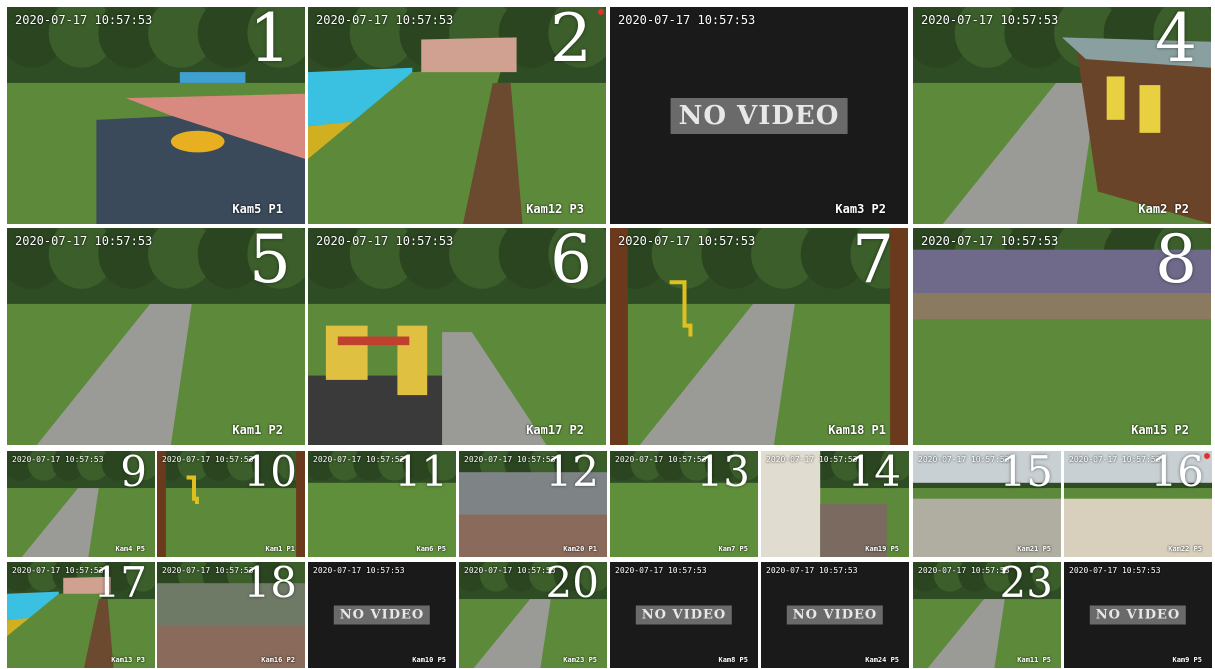 The height and width of the screenshot is (669, 1215). What do you see at coordinates (231, 504) in the screenshot?
I see `camera-tile: 2020-07-17 10:57:53 10 Kam1 P1` at bounding box center [231, 504].